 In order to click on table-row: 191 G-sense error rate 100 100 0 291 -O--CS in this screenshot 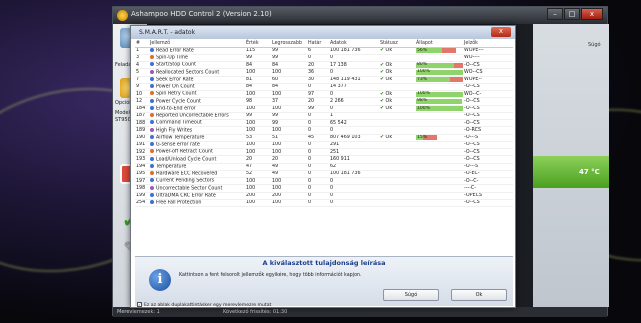, I will do `click(324, 145)`.